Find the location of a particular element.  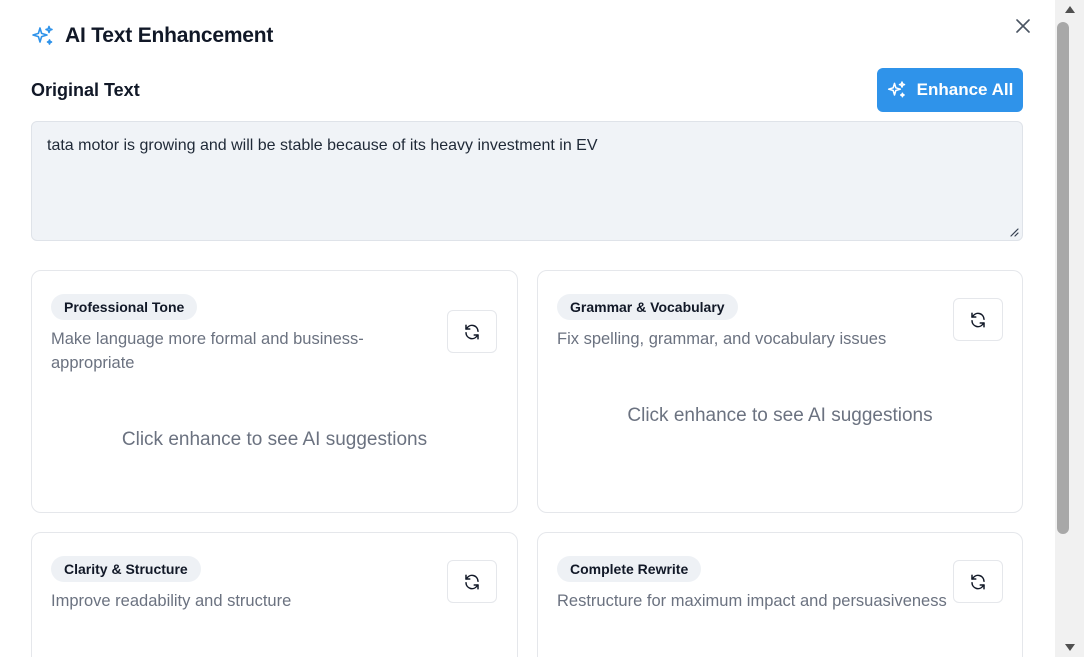

card-badge: Clarity & Structure is located at coordinates (126, 569).